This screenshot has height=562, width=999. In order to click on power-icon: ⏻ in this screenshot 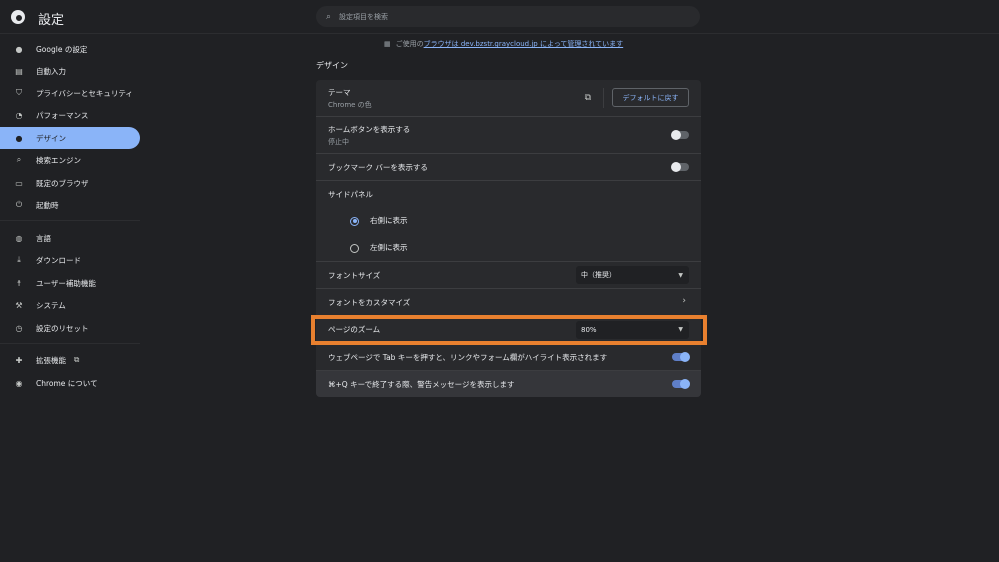, I will do `click(19, 204)`.